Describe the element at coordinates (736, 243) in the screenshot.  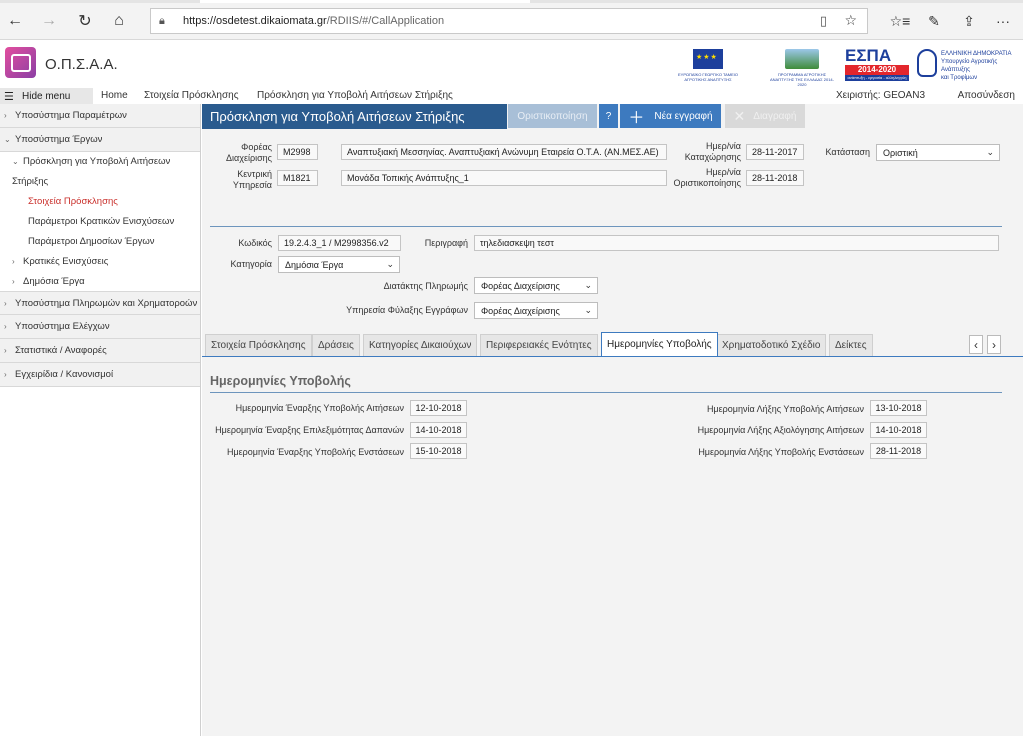
I see `description-field: τηλεδιασκεψη τεστ` at that location.